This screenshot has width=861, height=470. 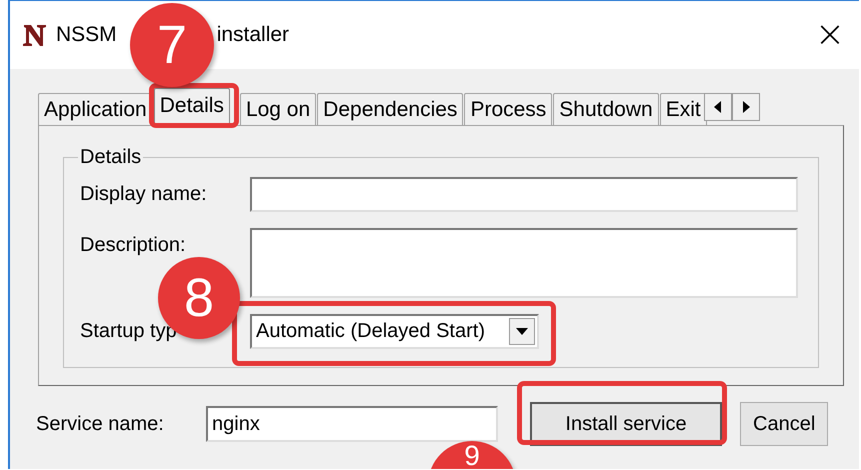 I want to click on close-button: ×, so click(x=829, y=35).